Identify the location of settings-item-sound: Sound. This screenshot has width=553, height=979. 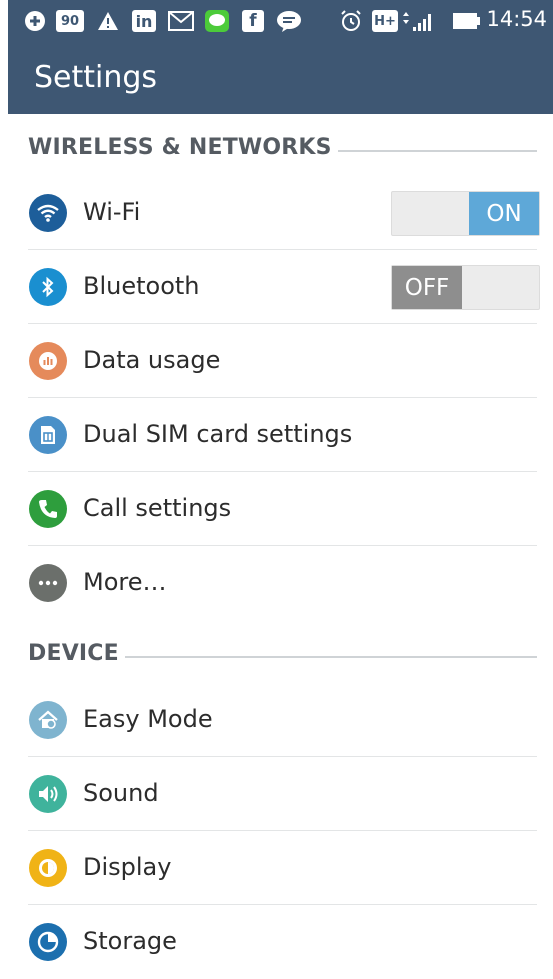
(276, 794).